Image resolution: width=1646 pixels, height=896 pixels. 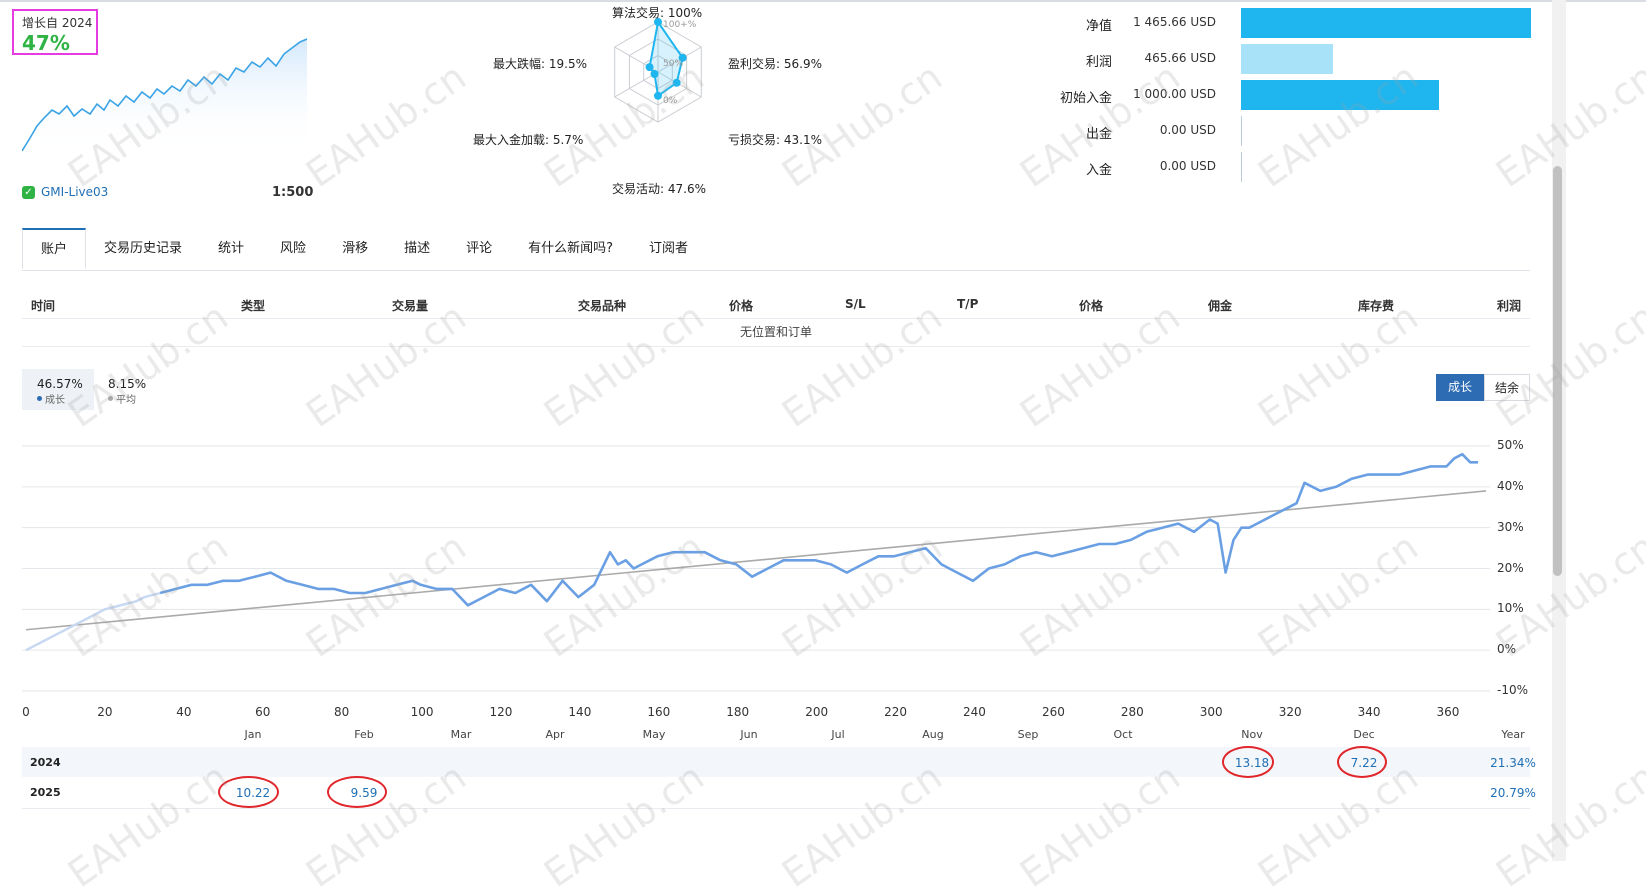 What do you see at coordinates (570, 249) in the screenshot?
I see `tab-news: 有什么新闻吗?` at bounding box center [570, 249].